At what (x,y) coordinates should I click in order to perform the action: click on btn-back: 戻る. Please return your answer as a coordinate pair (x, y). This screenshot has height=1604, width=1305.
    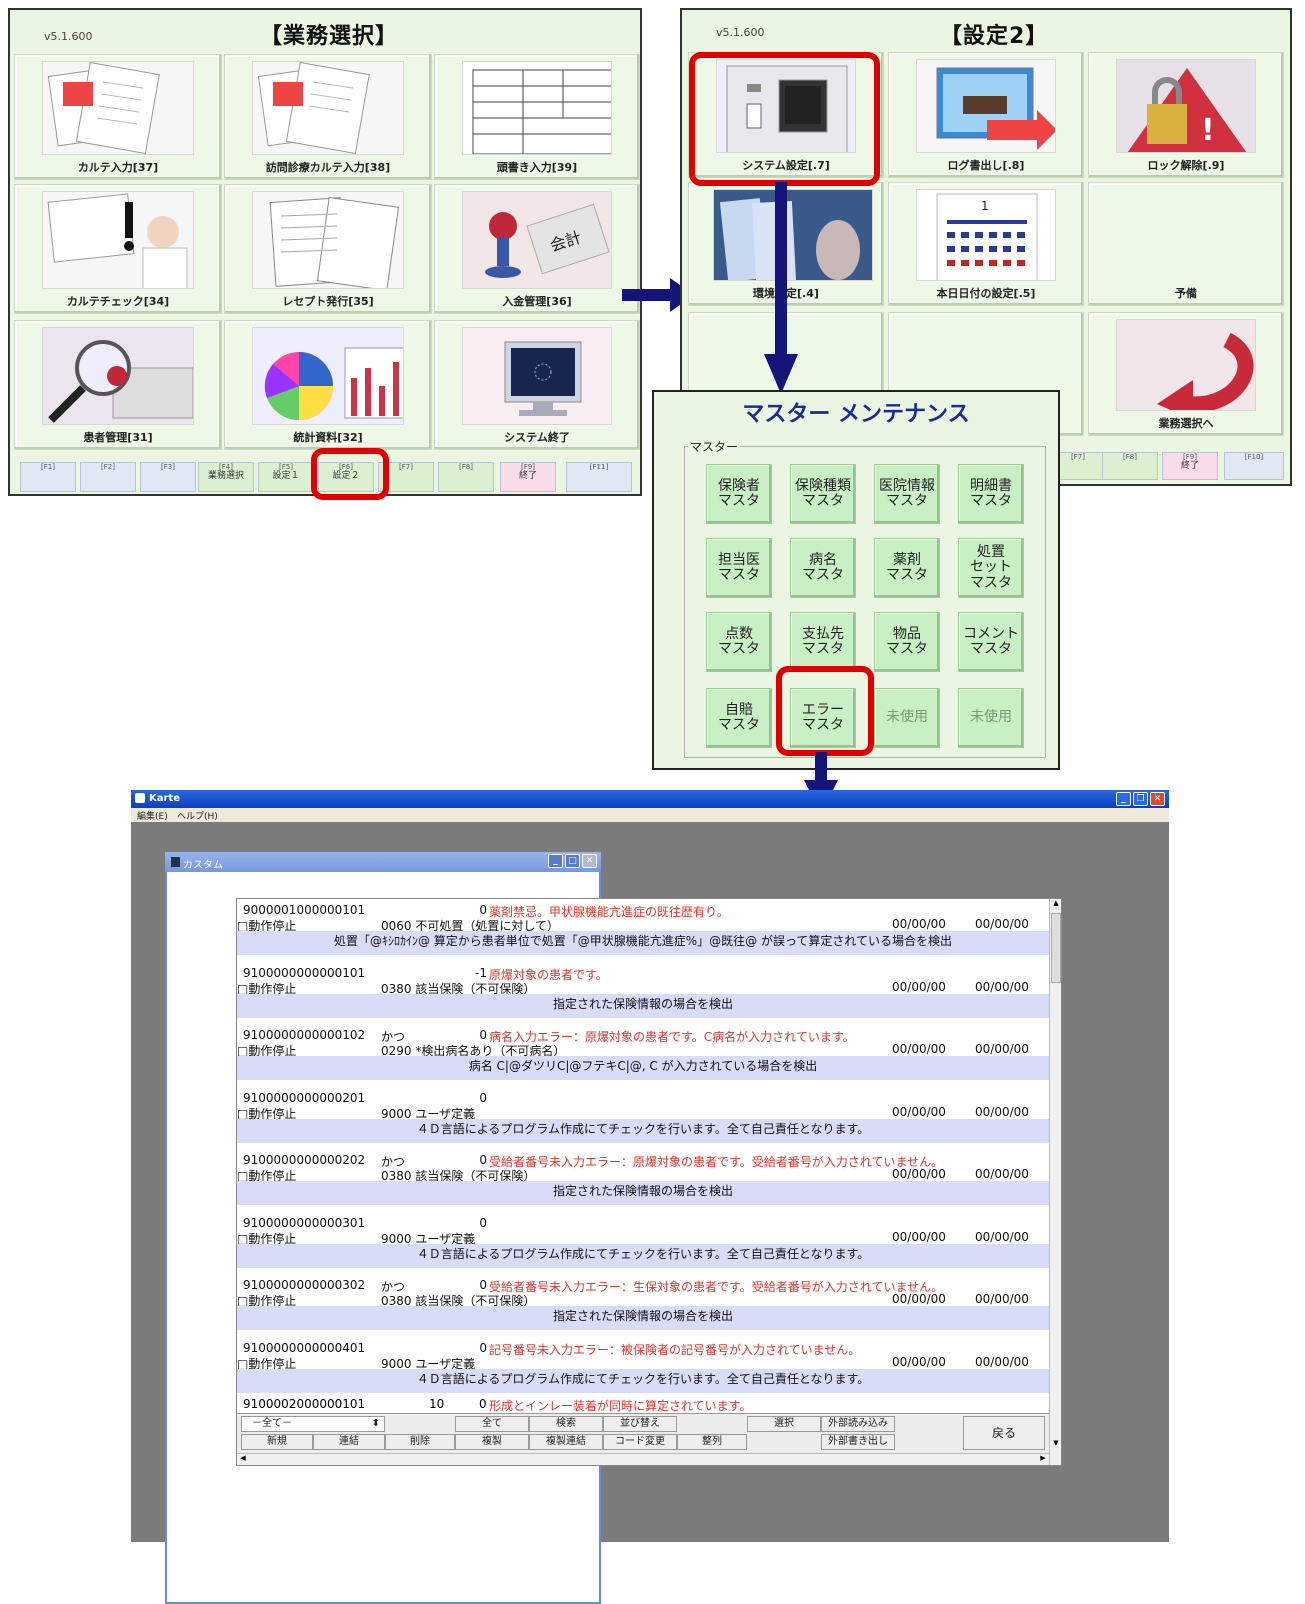
    Looking at the image, I should click on (1004, 1433).